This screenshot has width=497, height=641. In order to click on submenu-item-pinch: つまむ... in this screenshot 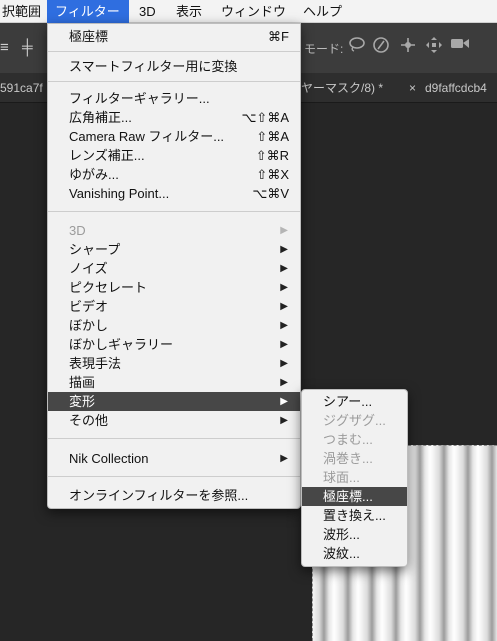, I will do `click(348, 439)`.